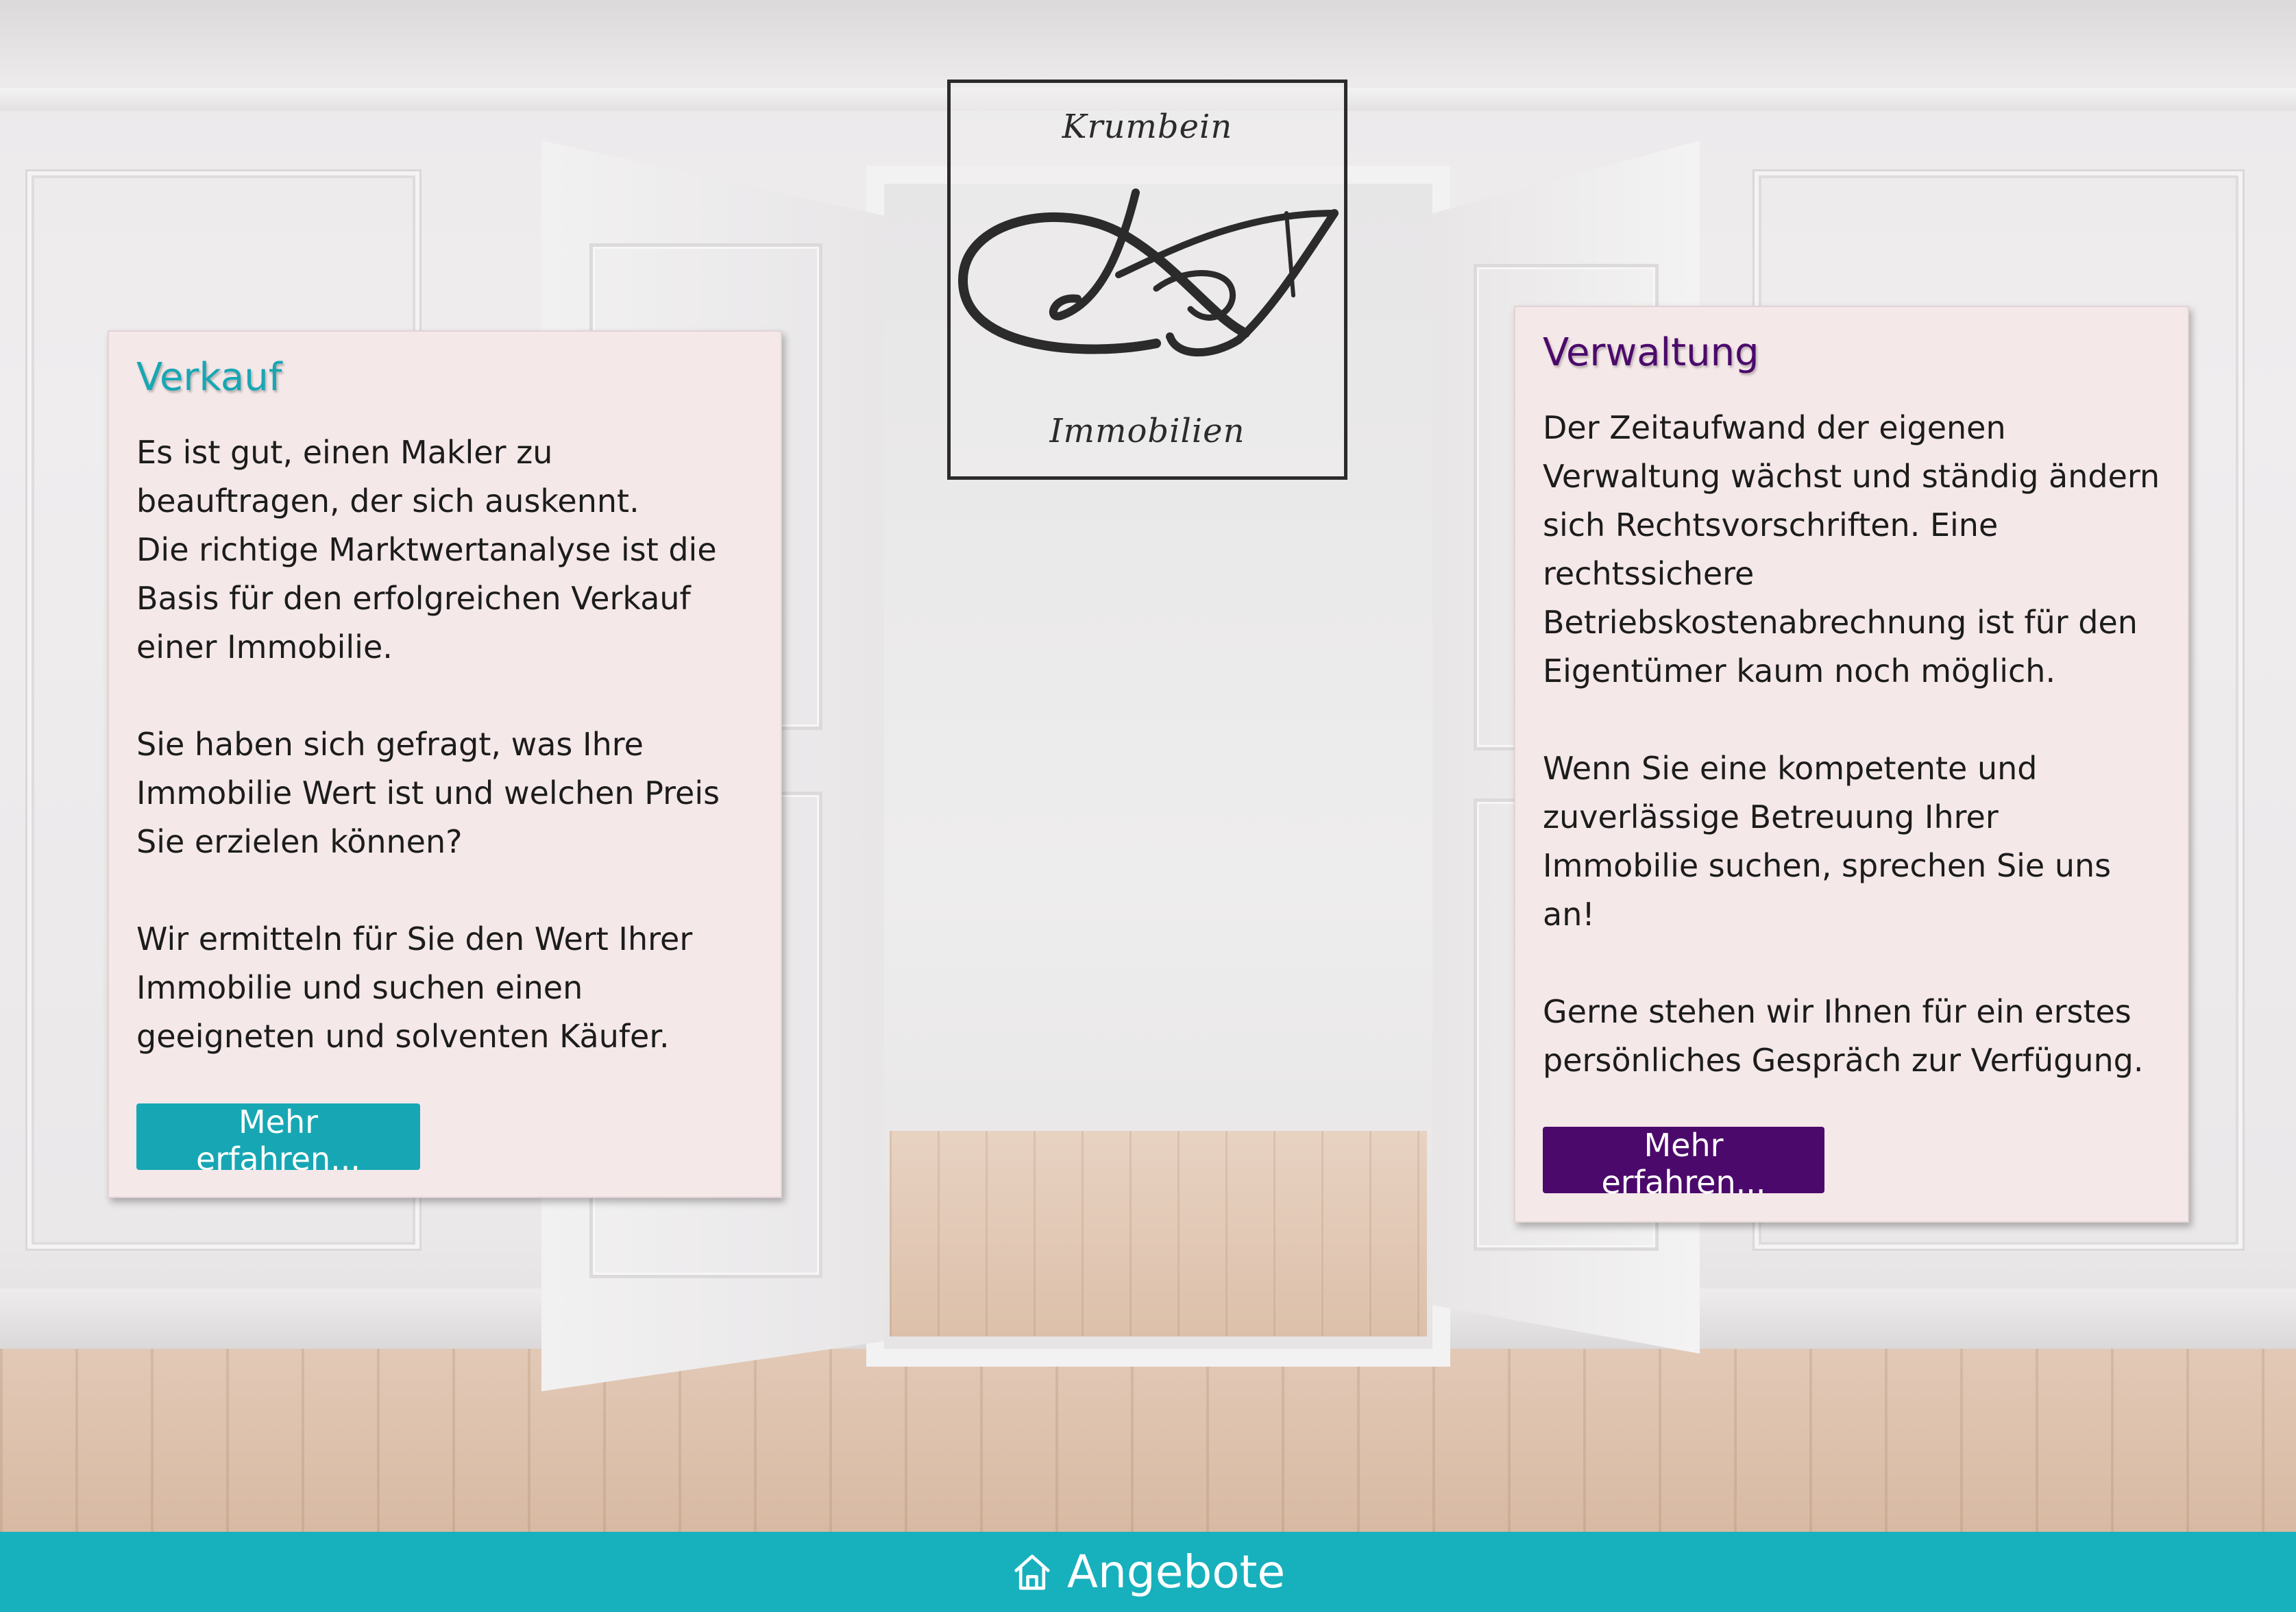  I want to click on wooden-floor, so click(1148, 1440).